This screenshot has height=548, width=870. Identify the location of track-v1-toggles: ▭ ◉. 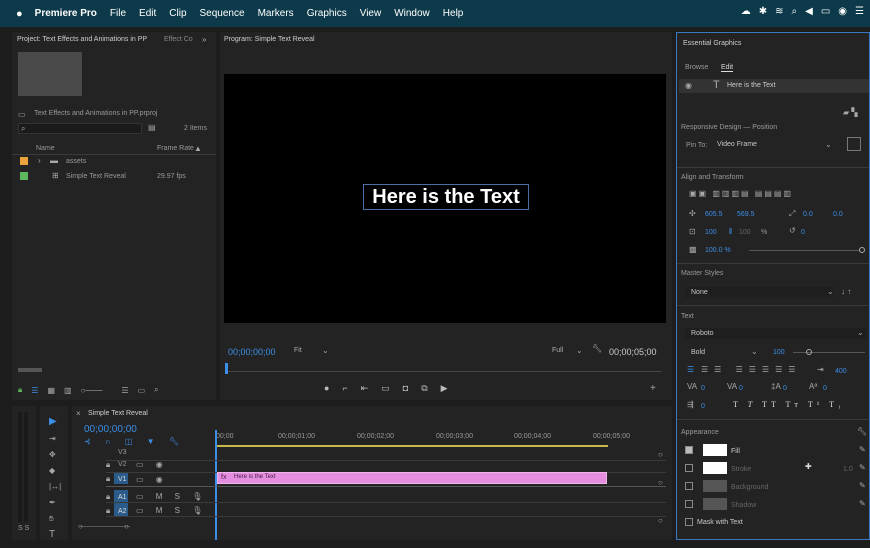
(152, 479).